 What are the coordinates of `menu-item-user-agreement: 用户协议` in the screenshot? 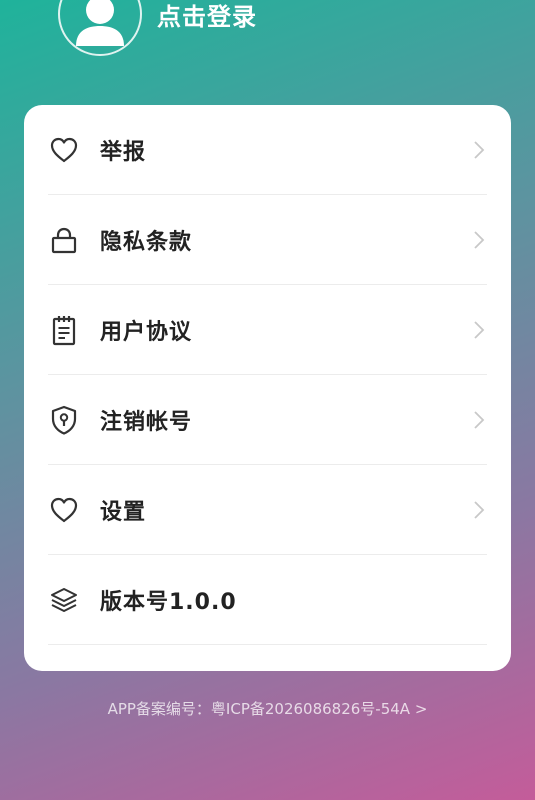 It's located at (267, 330).